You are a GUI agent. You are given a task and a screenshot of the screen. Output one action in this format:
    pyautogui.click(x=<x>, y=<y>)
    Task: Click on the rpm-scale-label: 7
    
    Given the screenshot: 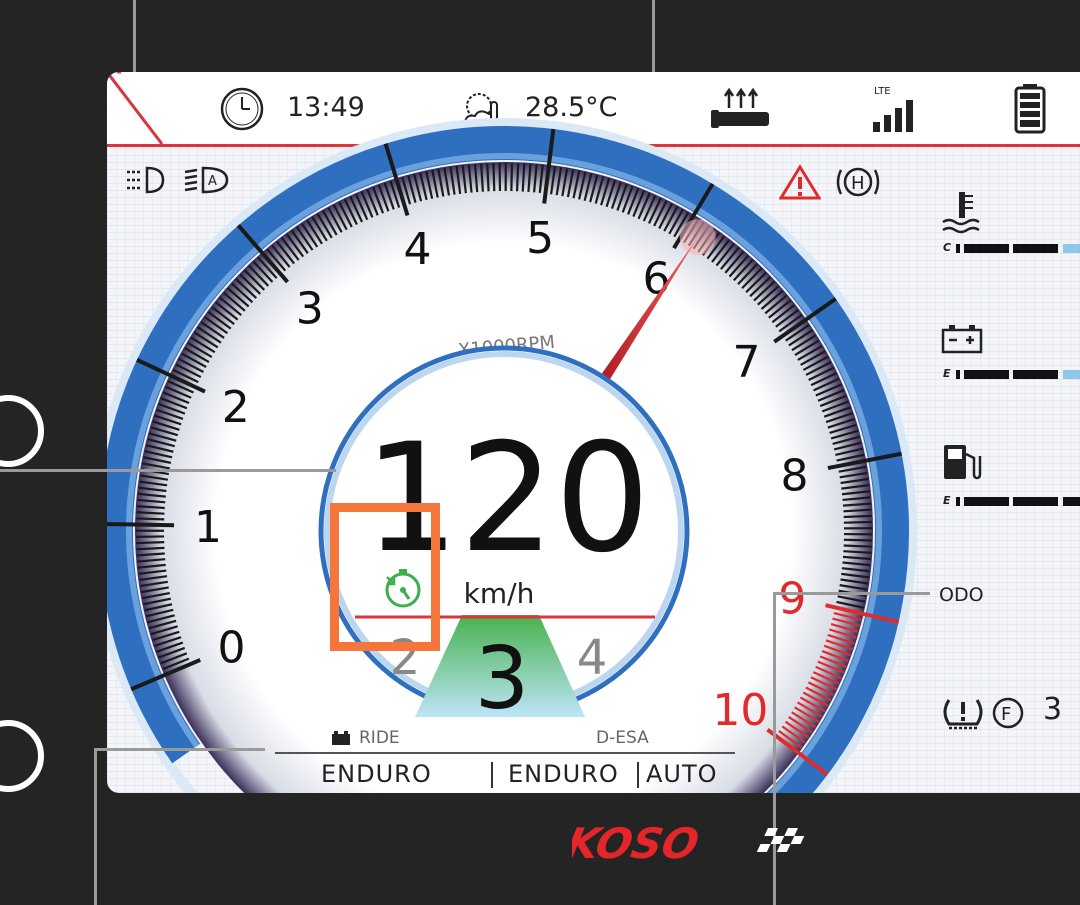 What is the action you would take?
    pyautogui.click(x=746, y=362)
    